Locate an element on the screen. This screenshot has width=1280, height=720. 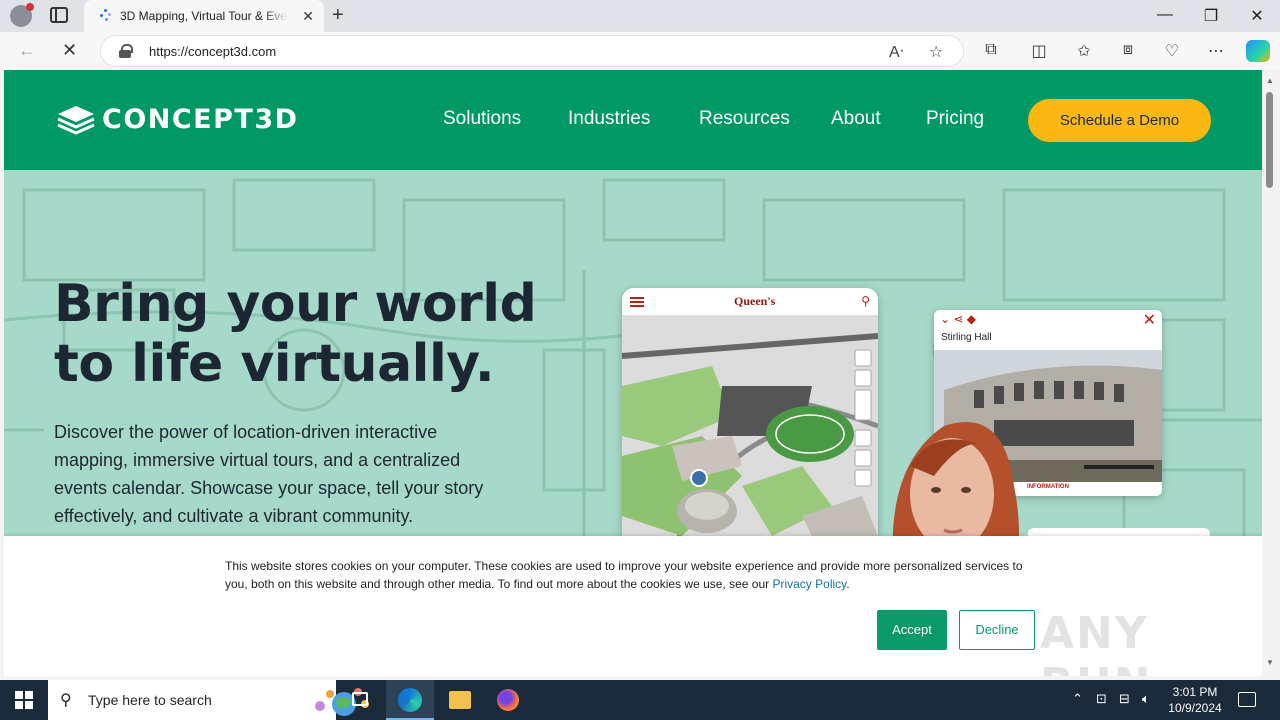
network-icon: ⊟ is located at coordinates (1124, 699).